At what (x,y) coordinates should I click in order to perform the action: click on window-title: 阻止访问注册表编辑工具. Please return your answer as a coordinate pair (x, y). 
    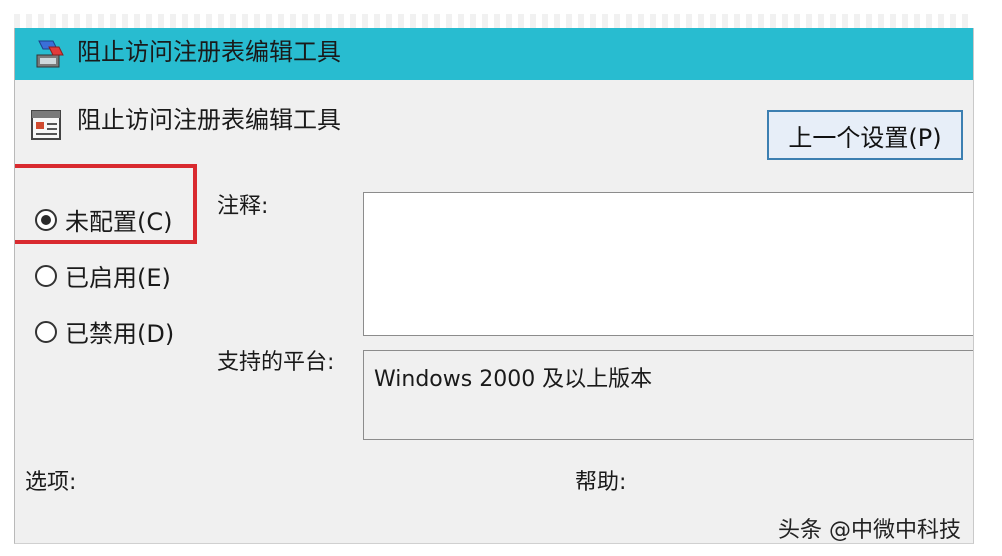
    Looking at the image, I should click on (209, 52).